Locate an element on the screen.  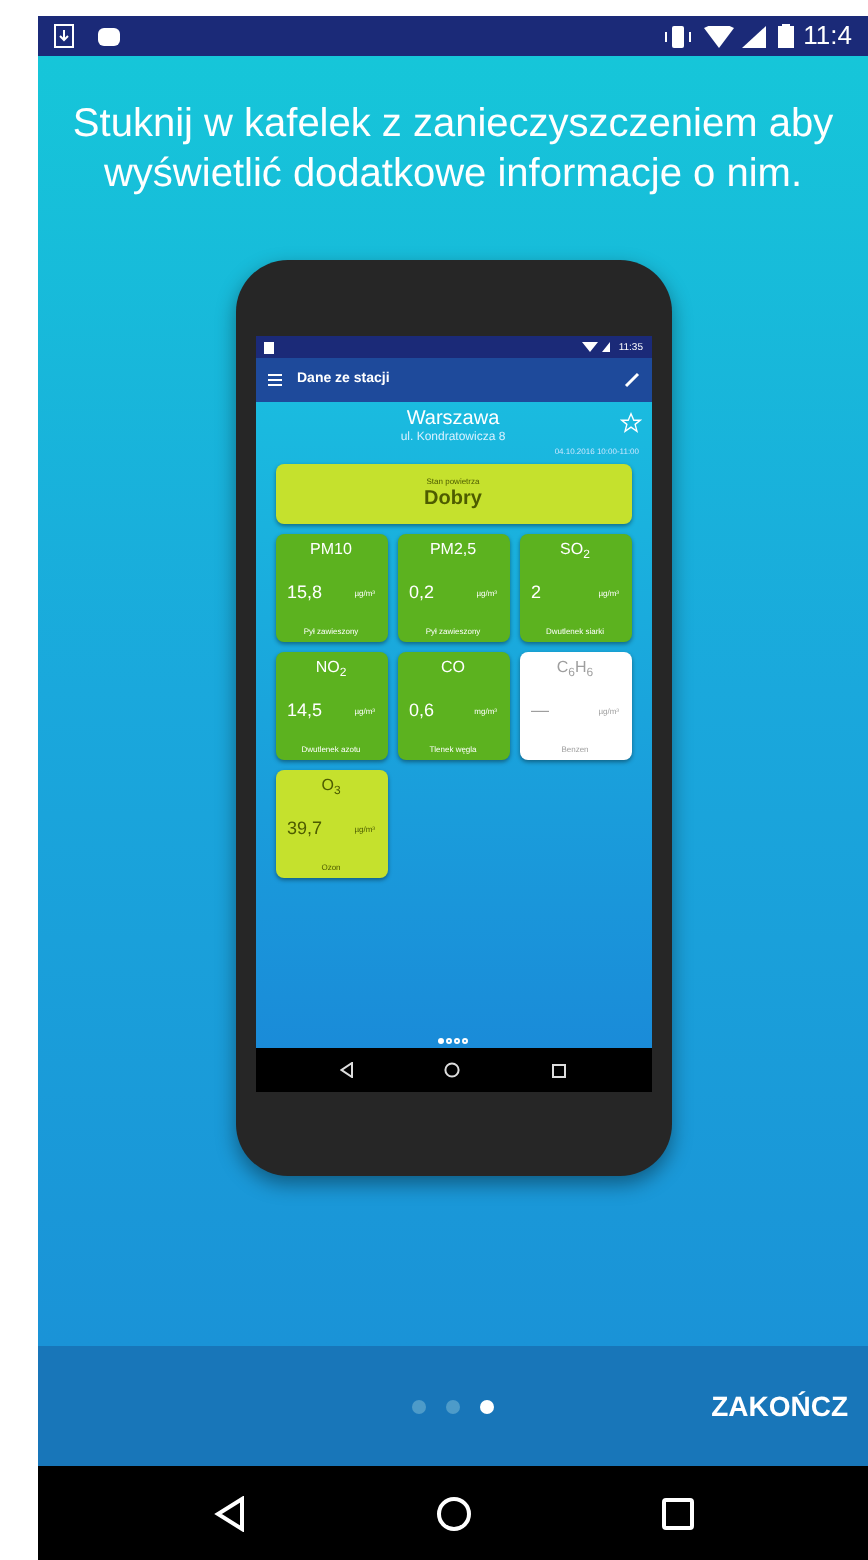
air-quality-value: Dobry is located at coordinates (453, 500).